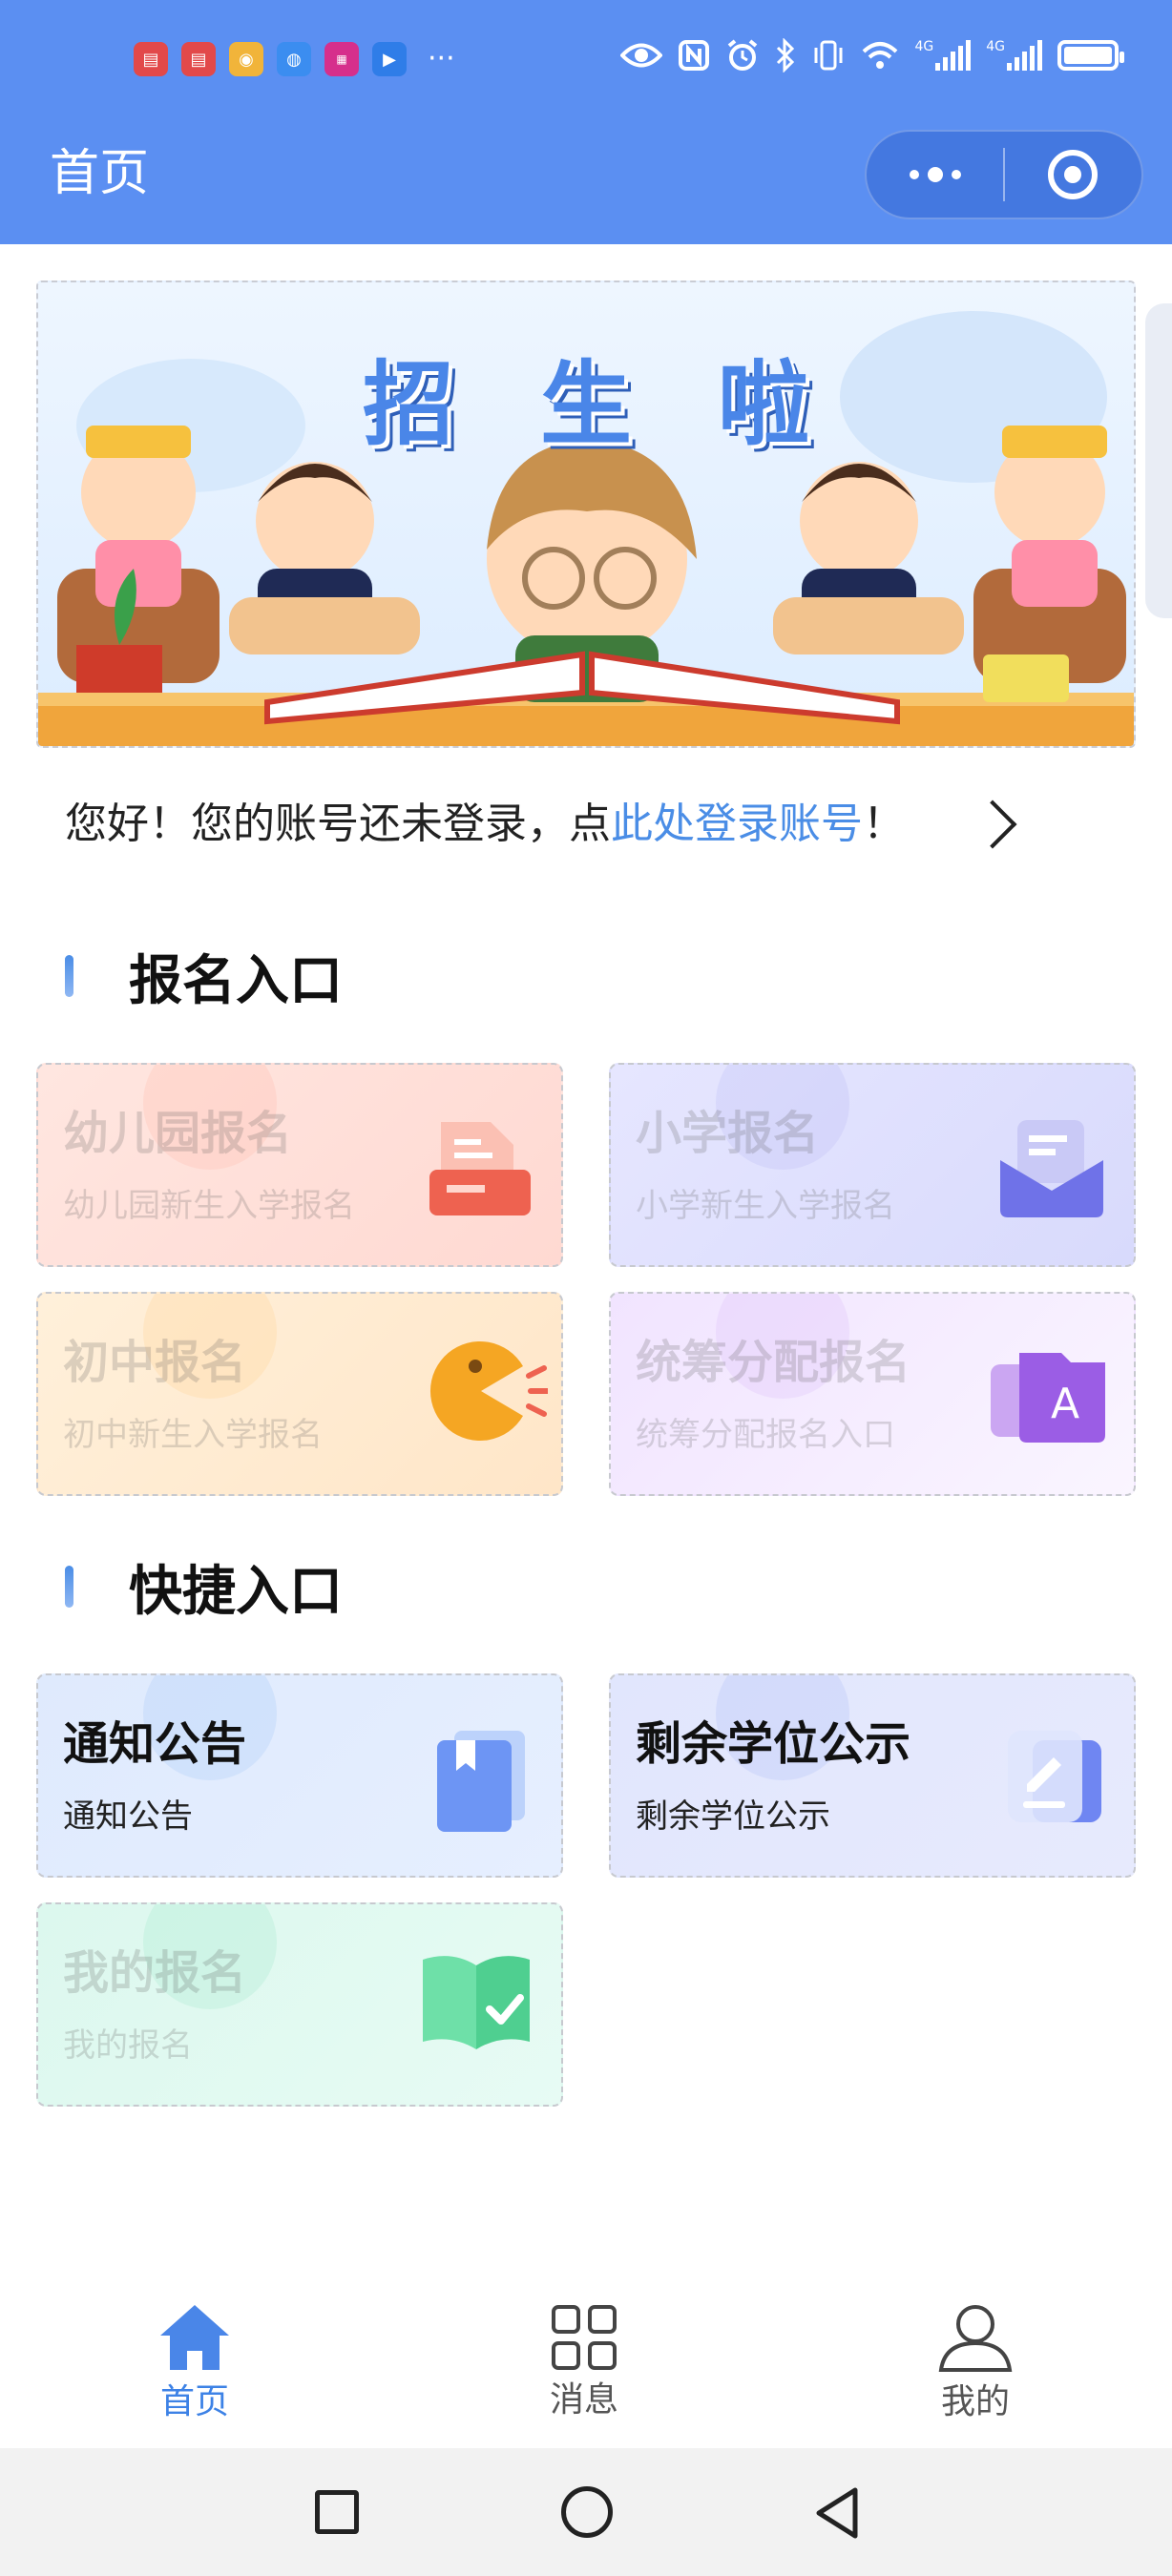 Image resolution: width=1172 pixels, height=2576 pixels. Describe the element at coordinates (880, 55) in the screenshot. I see `wifi-icon` at that location.